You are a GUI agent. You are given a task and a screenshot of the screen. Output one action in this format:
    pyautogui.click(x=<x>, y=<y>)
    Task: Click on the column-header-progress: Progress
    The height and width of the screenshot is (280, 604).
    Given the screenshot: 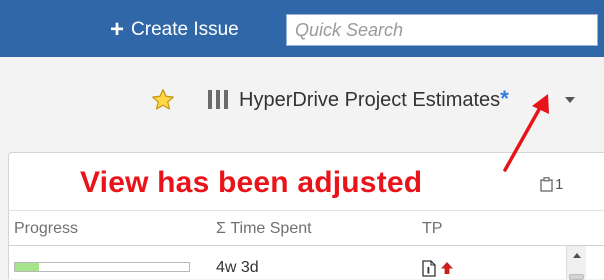 What is the action you would take?
    pyautogui.click(x=46, y=229)
    